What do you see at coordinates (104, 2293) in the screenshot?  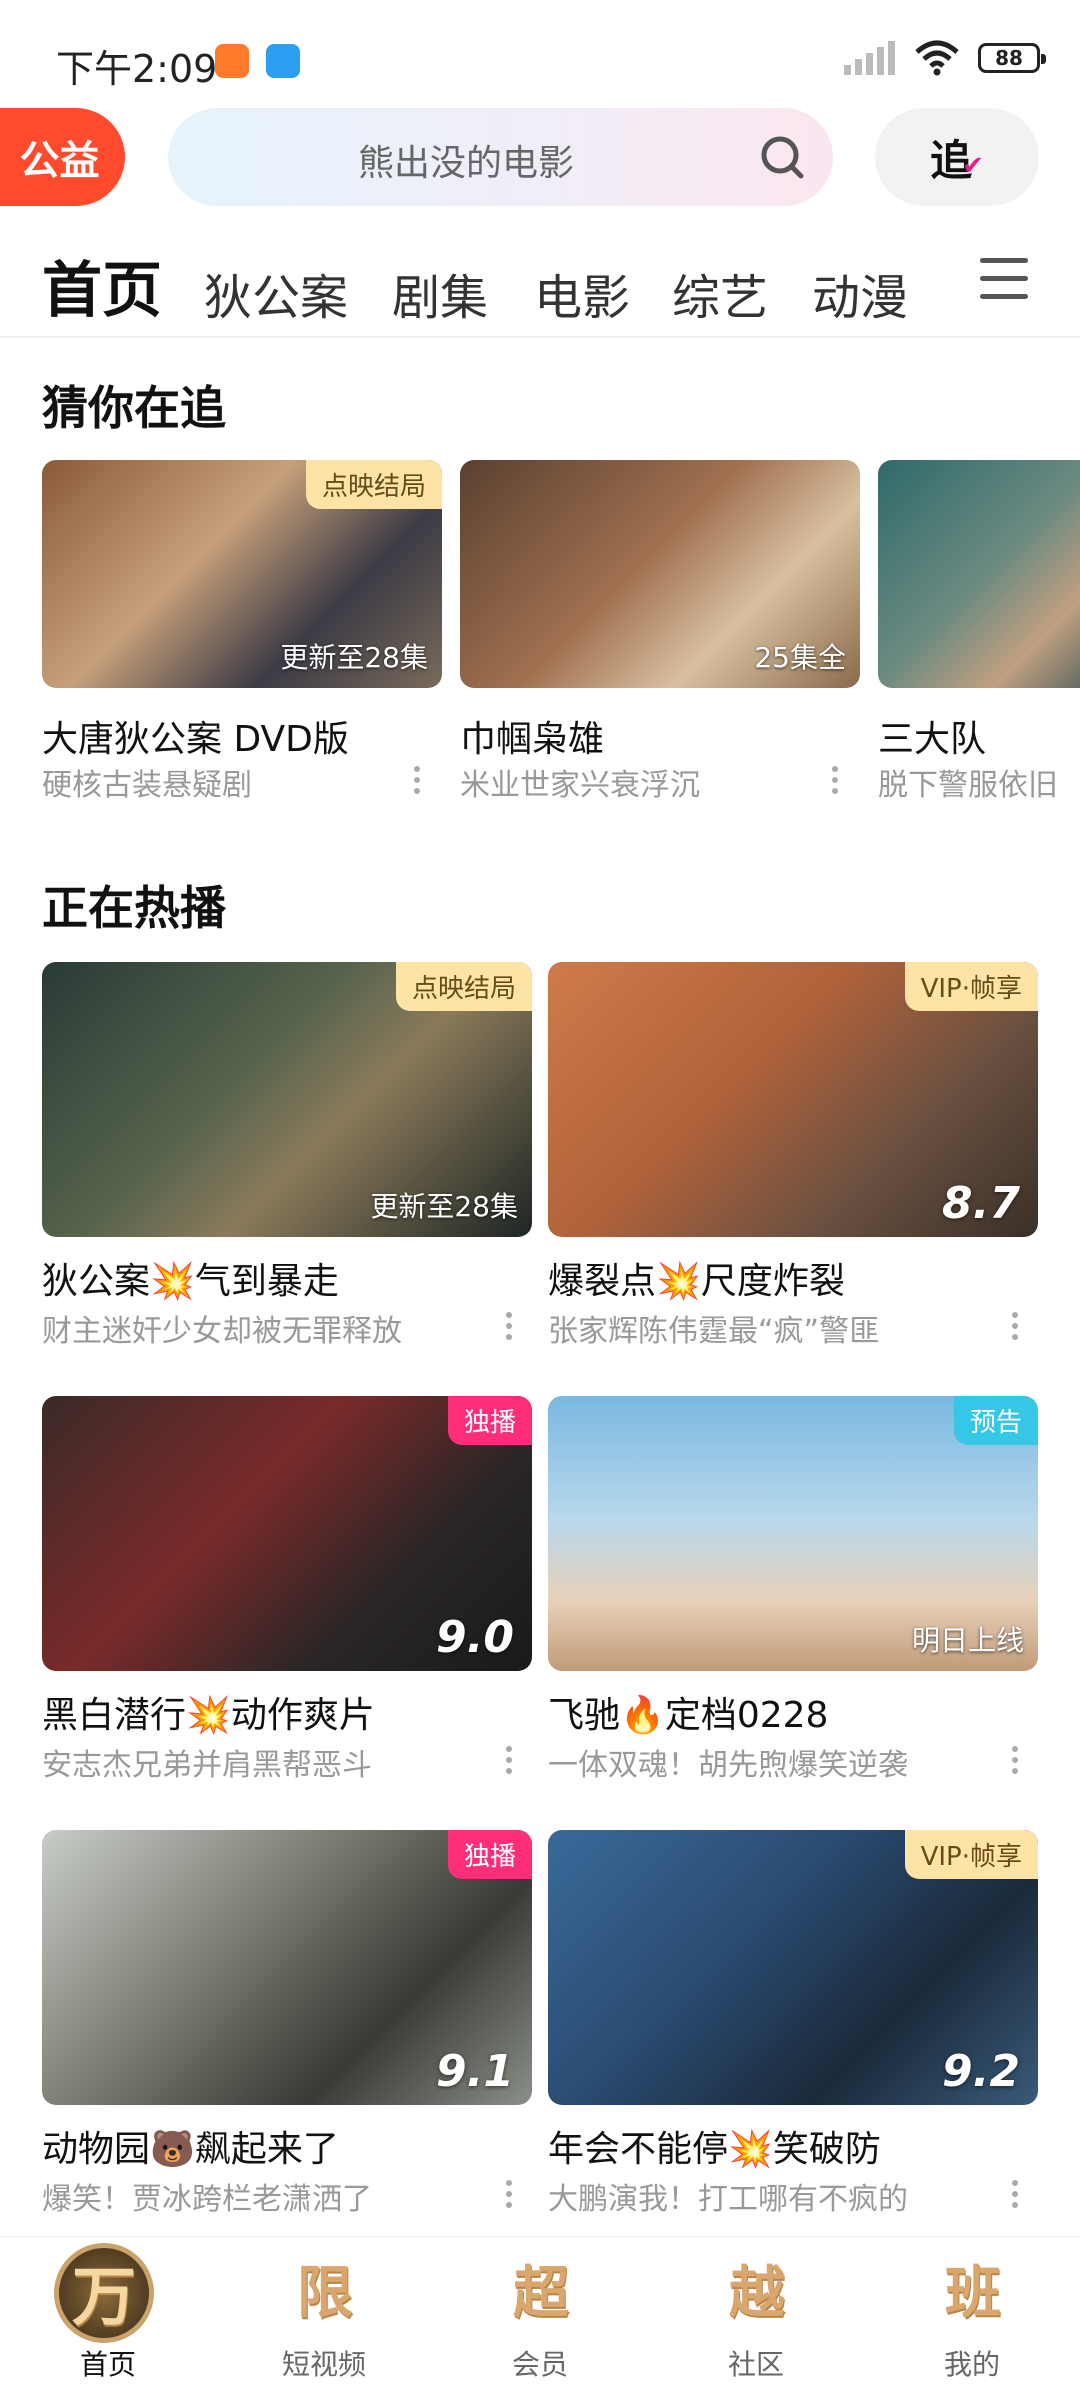 I see `home-icon: 万` at bounding box center [104, 2293].